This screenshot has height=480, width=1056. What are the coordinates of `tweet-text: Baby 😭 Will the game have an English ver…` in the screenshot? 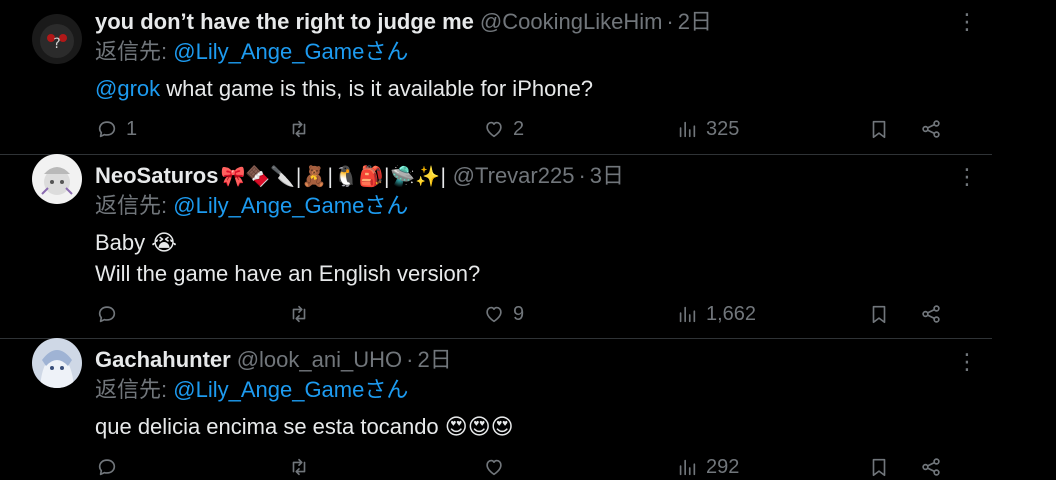 It's located at (287, 258).